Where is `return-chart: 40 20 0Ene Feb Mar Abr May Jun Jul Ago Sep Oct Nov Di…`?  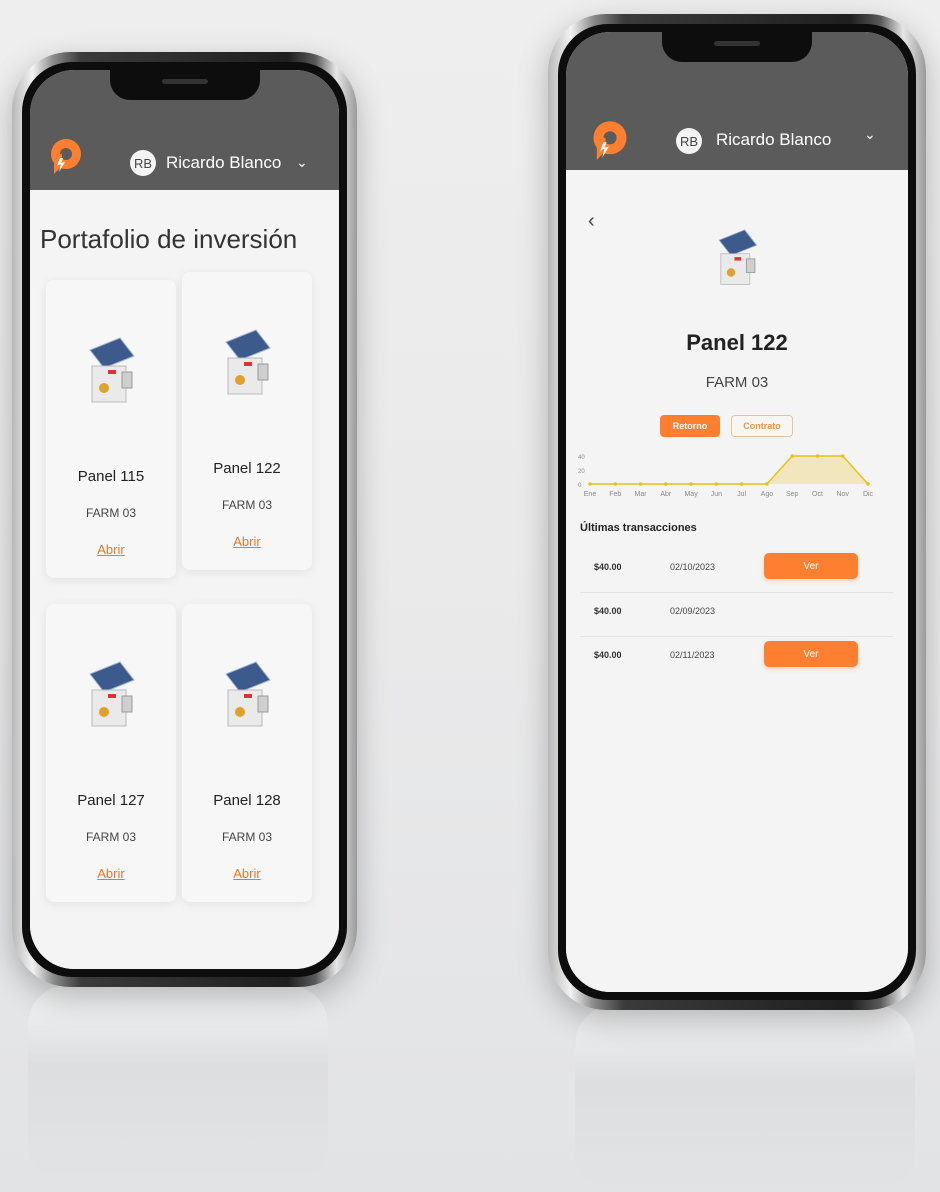 return-chart: 40 20 0Ene Feb Mar Abr May Jun Jul Ago Sep Oct Nov Di… is located at coordinates (726, 476).